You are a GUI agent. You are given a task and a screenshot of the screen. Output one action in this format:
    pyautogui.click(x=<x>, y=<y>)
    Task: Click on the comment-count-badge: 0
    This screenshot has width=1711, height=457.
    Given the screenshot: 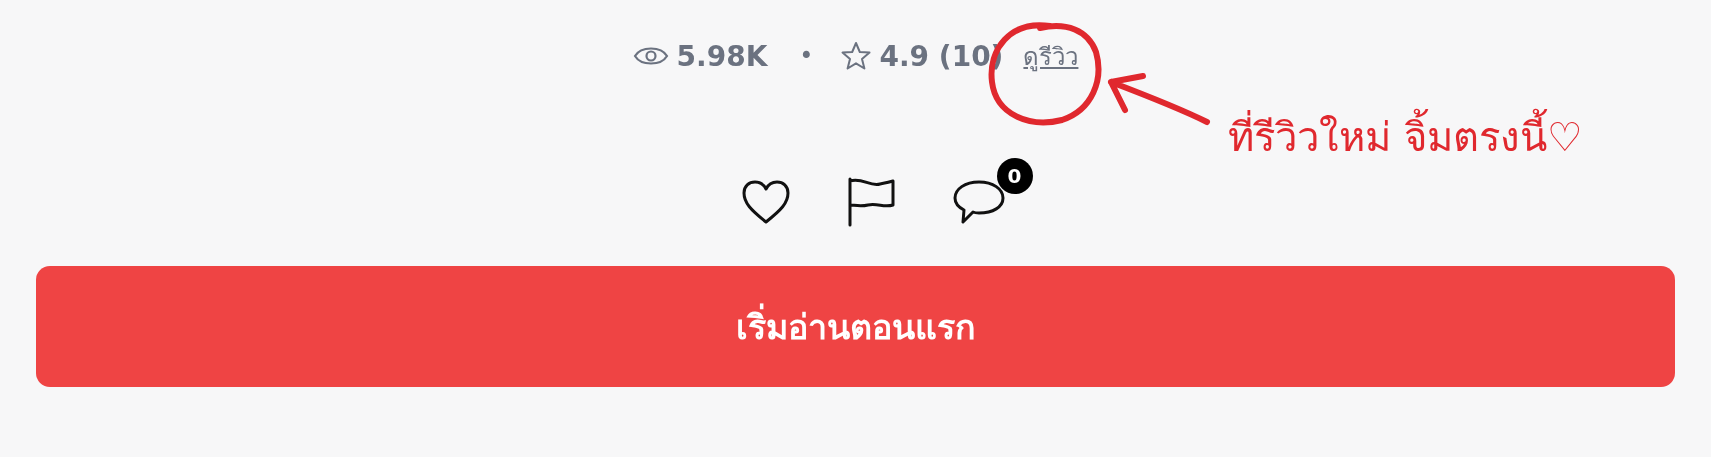 What is the action you would take?
    pyautogui.click(x=1014, y=176)
    